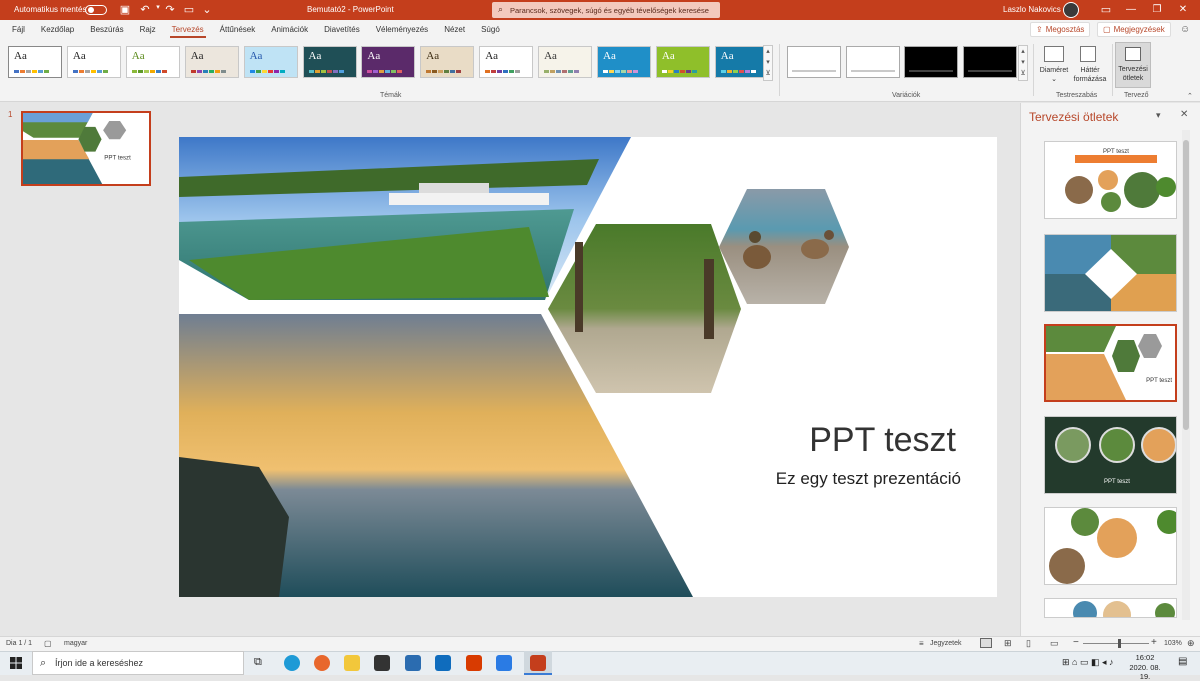 Image resolution: width=1200 pixels, height=681 pixels. Describe the element at coordinates (1060, 29) in the screenshot. I see `share-button: ⇪ Megosztás` at that location.